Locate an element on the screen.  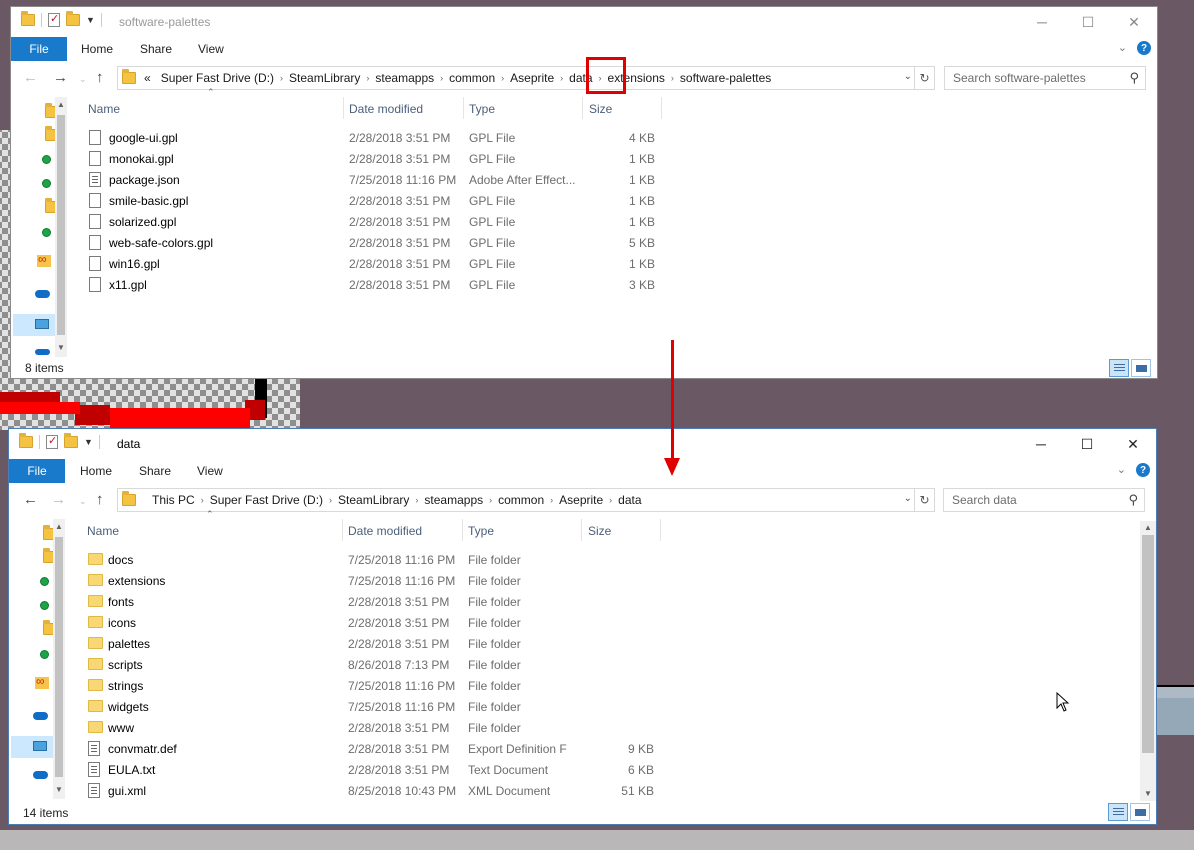
breadcrumb-overflow: « is located at coordinates (147, 78).